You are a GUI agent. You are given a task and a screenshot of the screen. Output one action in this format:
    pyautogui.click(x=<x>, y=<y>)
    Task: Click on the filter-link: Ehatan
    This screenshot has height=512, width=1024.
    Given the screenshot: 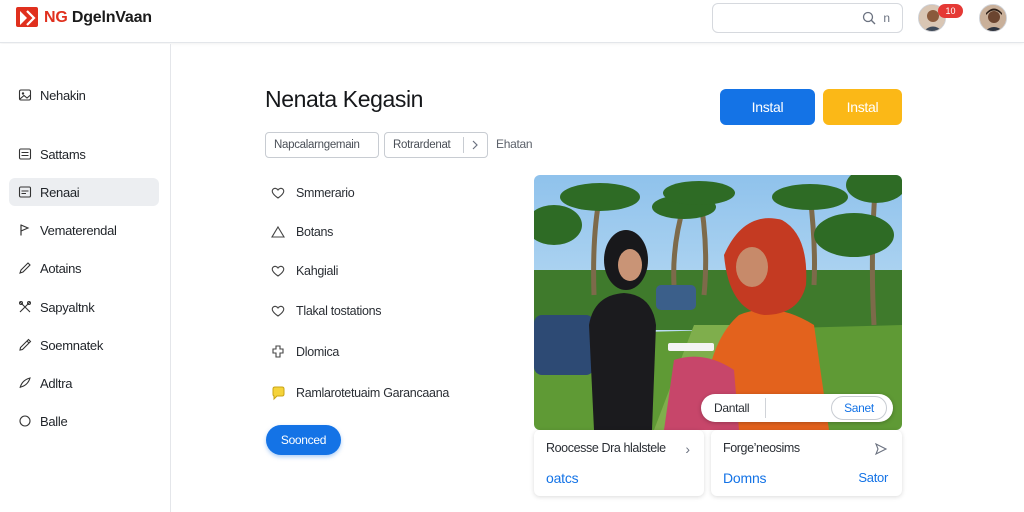 What is the action you would take?
    pyautogui.click(x=514, y=144)
    